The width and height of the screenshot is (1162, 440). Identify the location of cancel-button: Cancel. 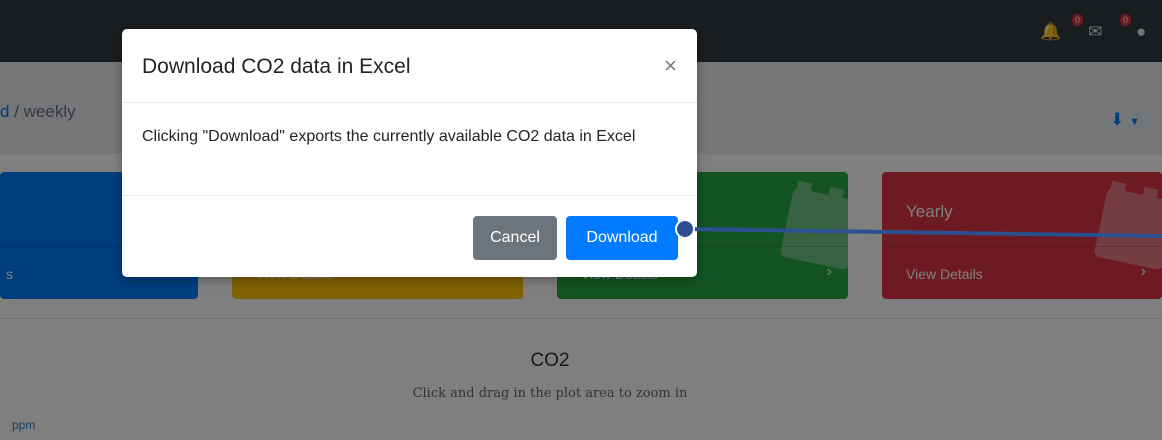
(515, 238).